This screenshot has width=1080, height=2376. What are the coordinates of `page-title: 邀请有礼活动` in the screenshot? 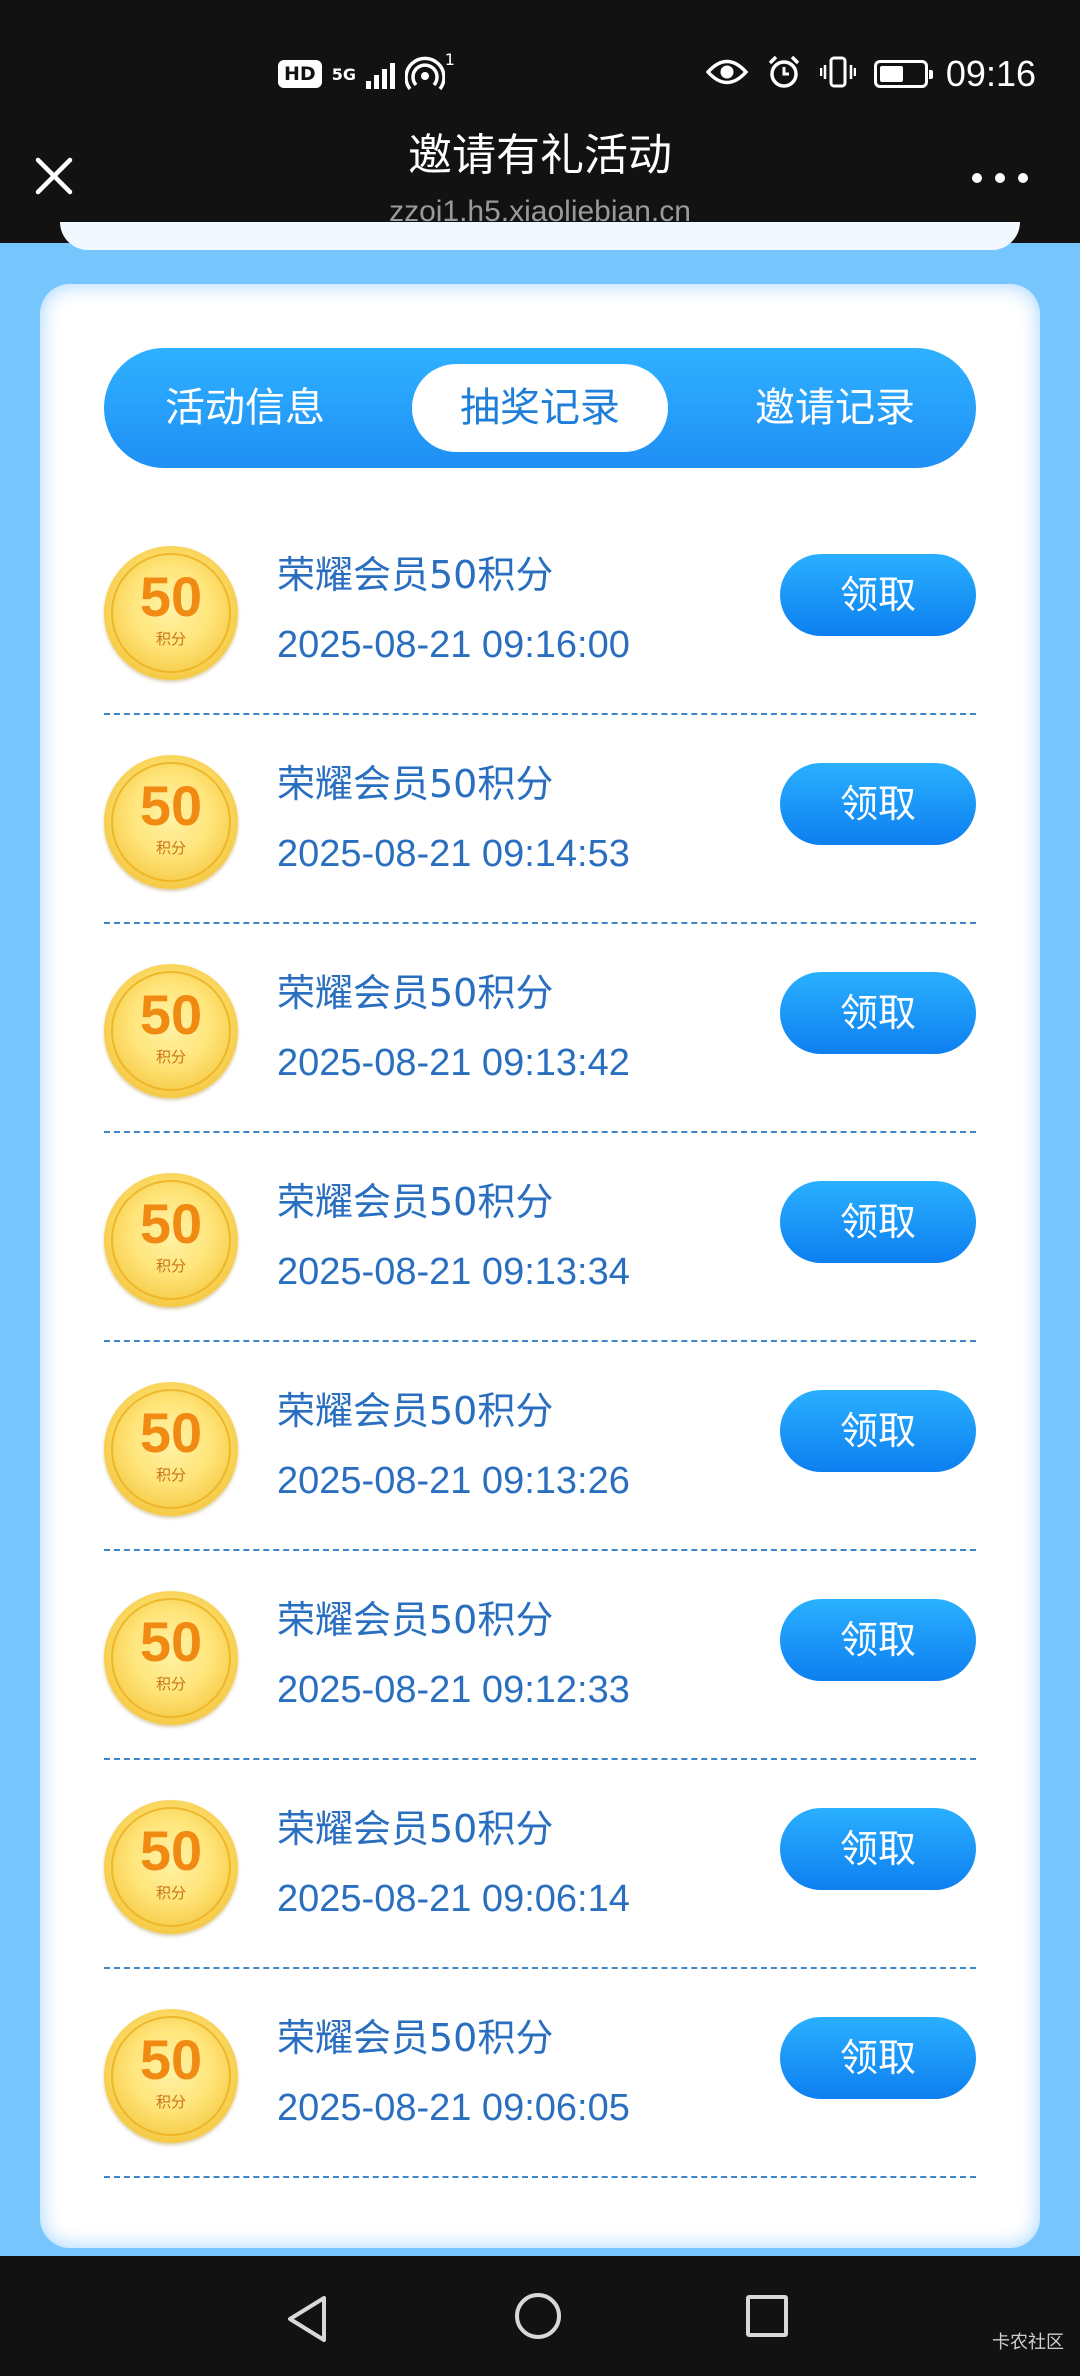 It's located at (540, 155).